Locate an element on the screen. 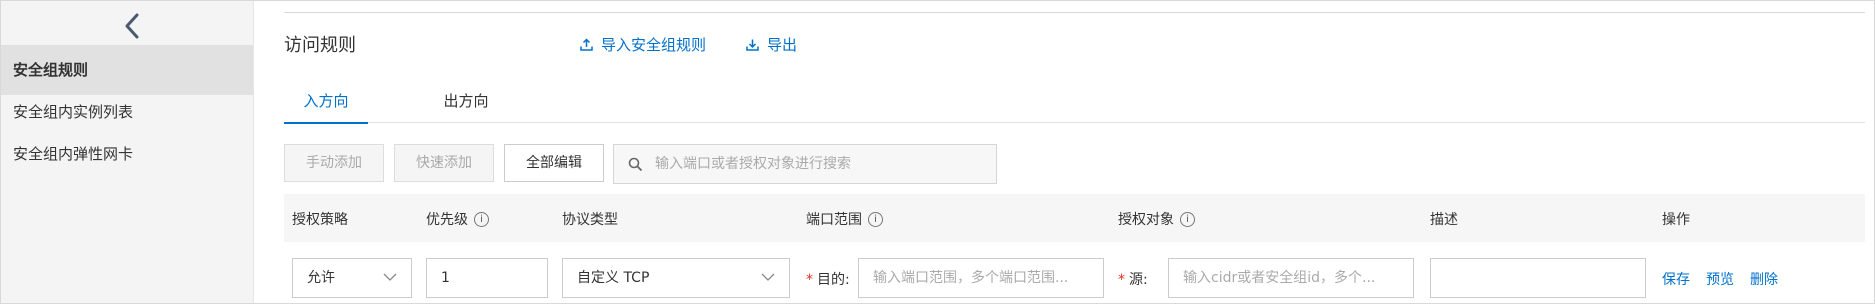 This screenshot has width=1875, height=304. search-box is located at coordinates (805, 164).